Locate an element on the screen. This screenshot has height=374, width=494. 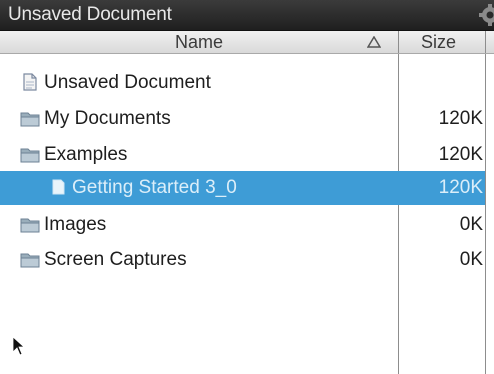
sort-ascending-icon is located at coordinates (374, 42).